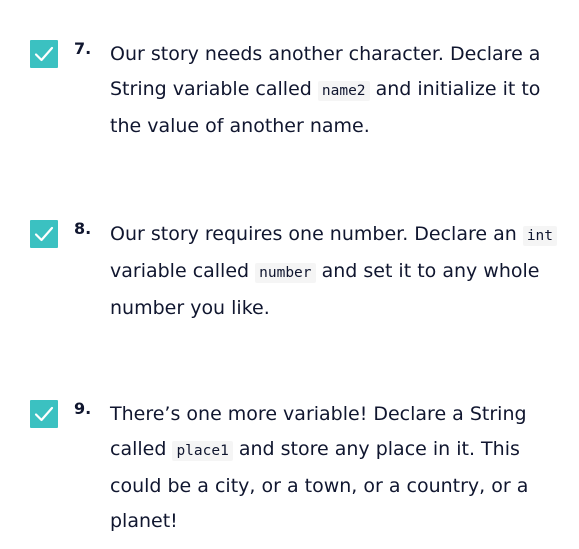 The width and height of the screenshot is (579, 549). Describe the element at coordinates (83, 48) in the screenshot. I see `task-number: 7.` at that location.